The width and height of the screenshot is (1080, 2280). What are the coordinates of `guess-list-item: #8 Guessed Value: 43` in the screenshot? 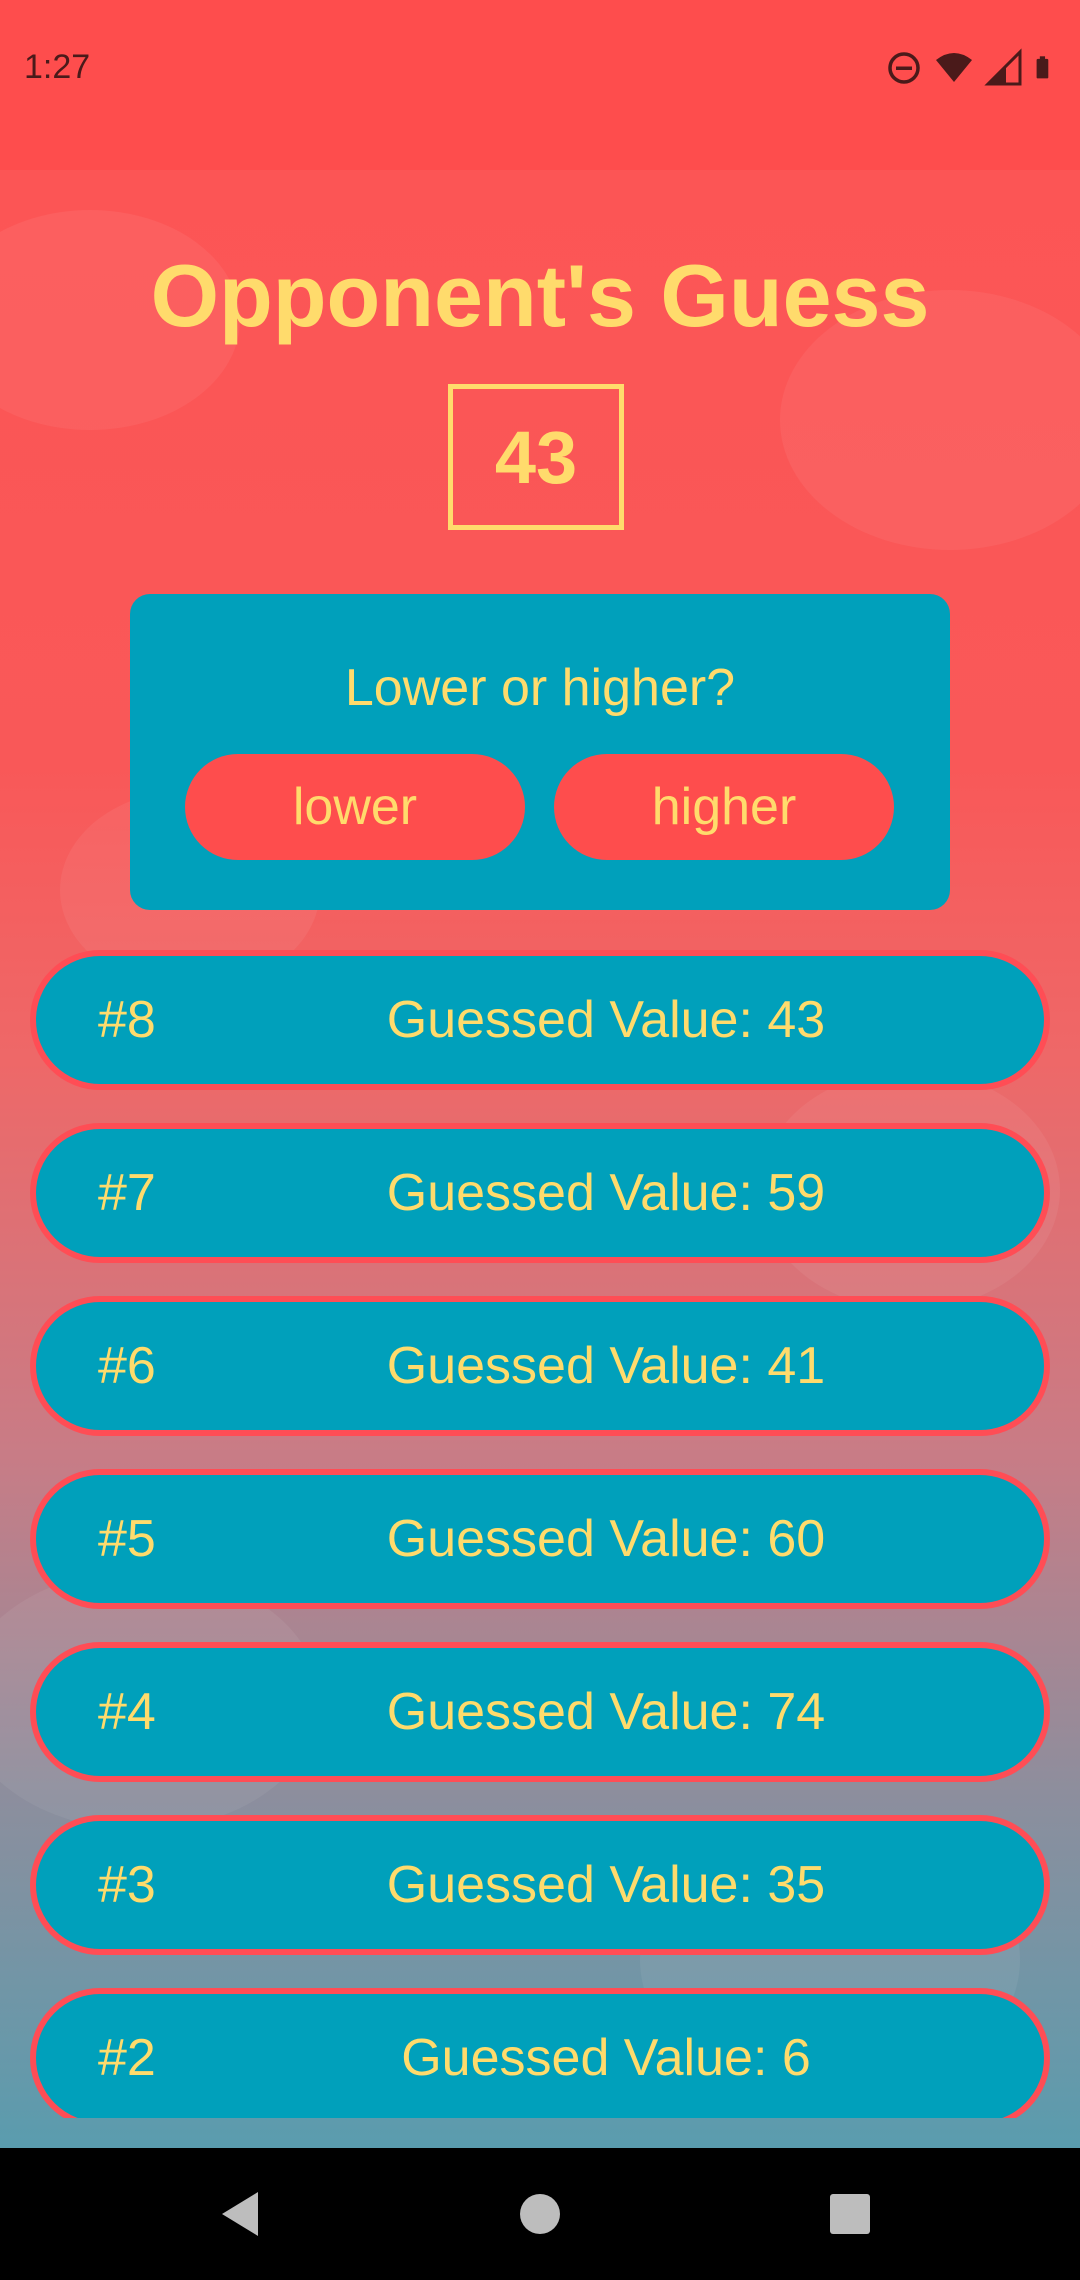 It's located at (540, 1020).